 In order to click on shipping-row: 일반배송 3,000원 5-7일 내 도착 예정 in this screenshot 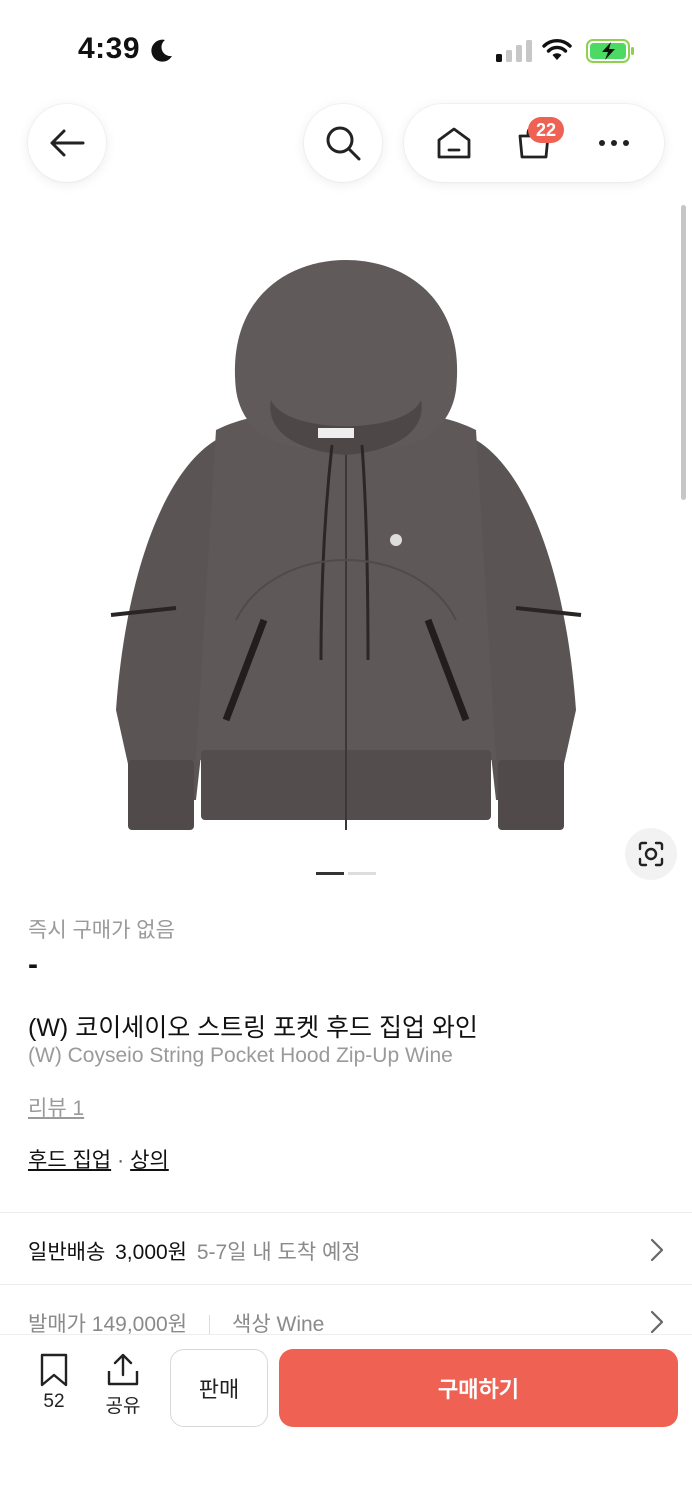, I will do `click(346, 1249)`.